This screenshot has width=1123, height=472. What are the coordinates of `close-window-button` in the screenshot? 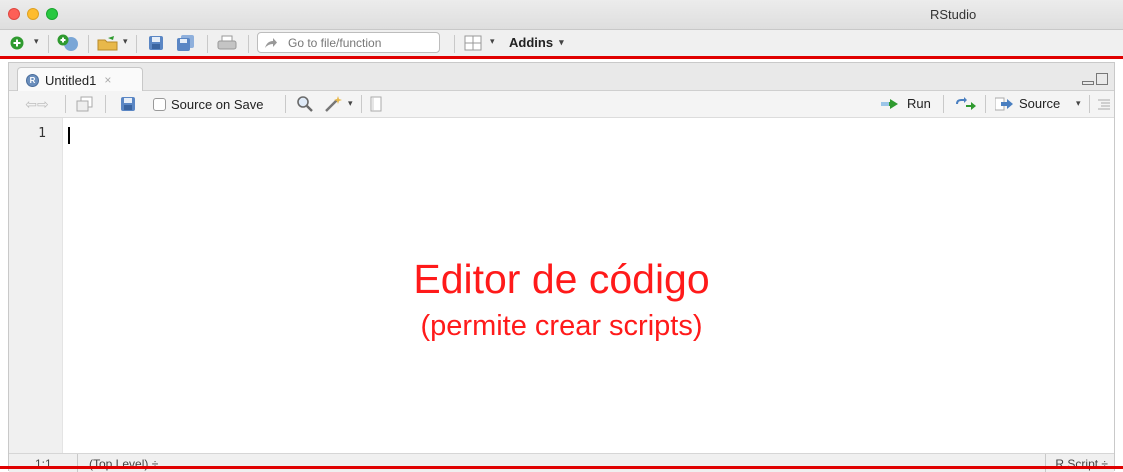 It's located at (14, 14).